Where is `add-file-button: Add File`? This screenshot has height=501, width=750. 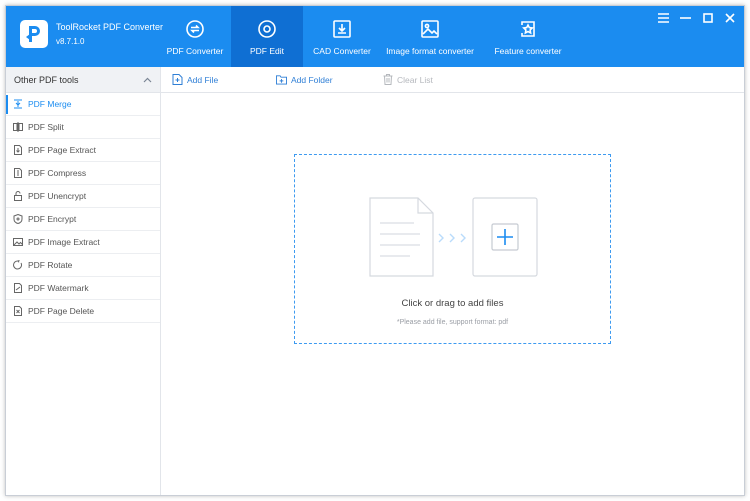 add-file-button: Add File is located at coordinates (195, 79).